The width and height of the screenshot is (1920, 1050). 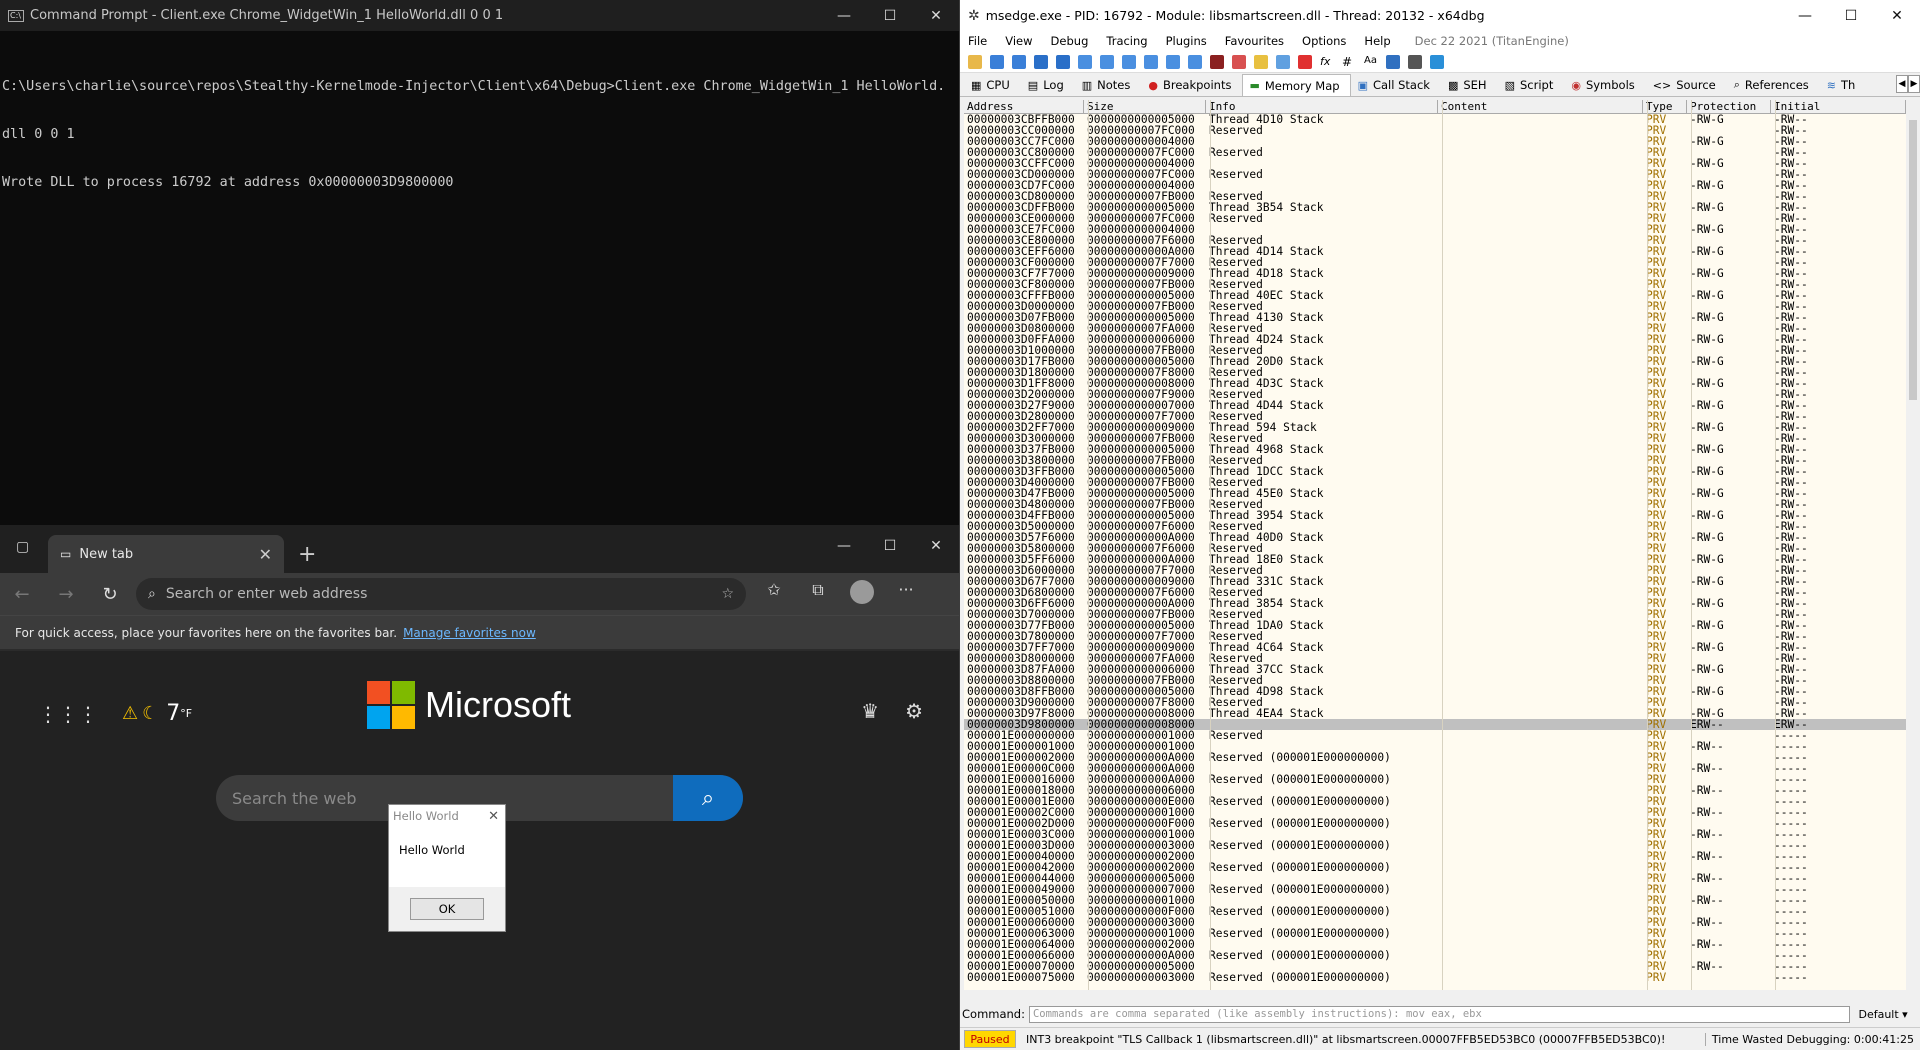 I want to click on open-icon, so click(x=975, y=61).